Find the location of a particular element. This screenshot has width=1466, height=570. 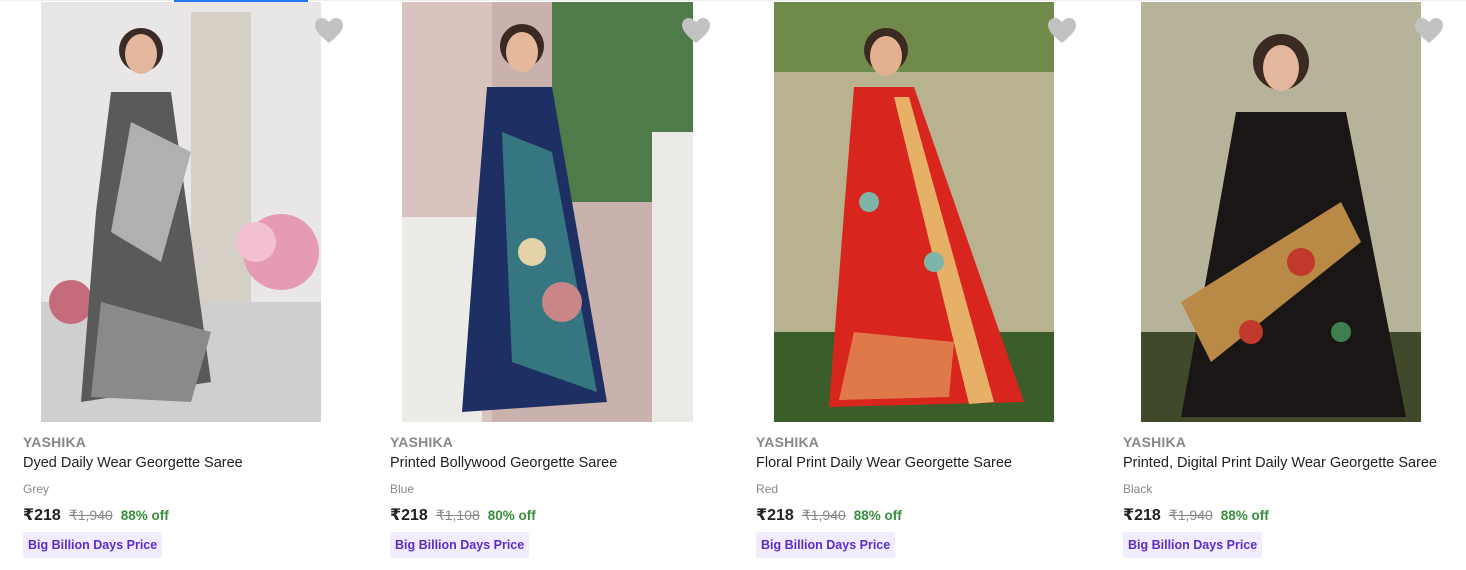

product-color: Black is located at coordinates (1138, 489).